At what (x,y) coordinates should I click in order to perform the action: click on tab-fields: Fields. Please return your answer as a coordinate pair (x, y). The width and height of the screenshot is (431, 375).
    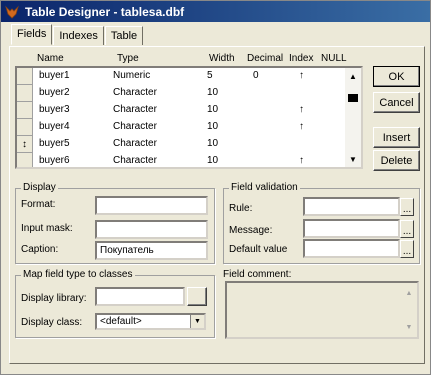
    Looking at the image, I should click on (32, 34).